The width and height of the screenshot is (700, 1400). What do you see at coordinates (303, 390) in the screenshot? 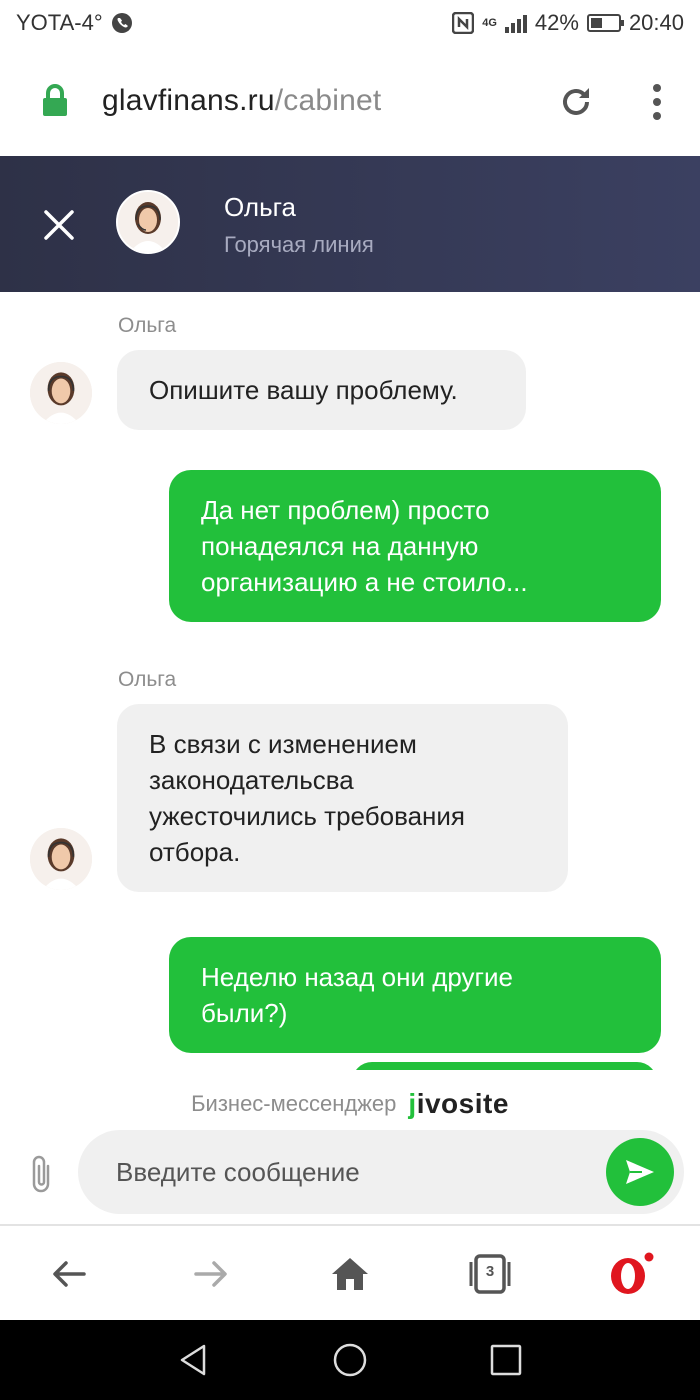
I see `message-line: Опишите вашу проблему.` at bounding box center [303, 390].